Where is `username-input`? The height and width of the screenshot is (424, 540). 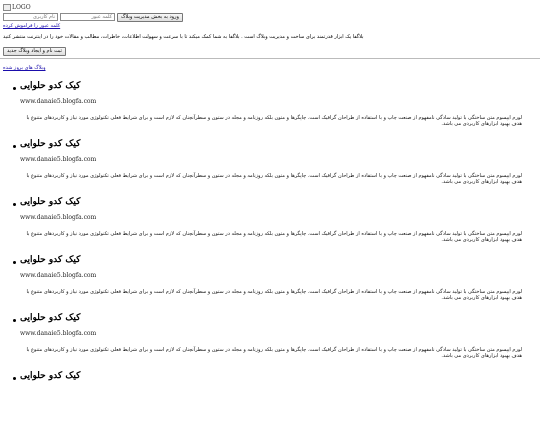
username-input is located at coordinates (30, 17).